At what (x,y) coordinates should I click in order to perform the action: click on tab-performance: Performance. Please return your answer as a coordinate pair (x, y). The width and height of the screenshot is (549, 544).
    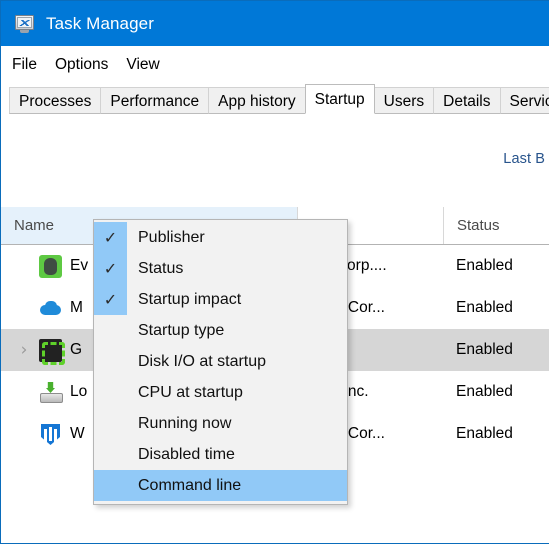
    Looking at the image, I should click on (155, 100).